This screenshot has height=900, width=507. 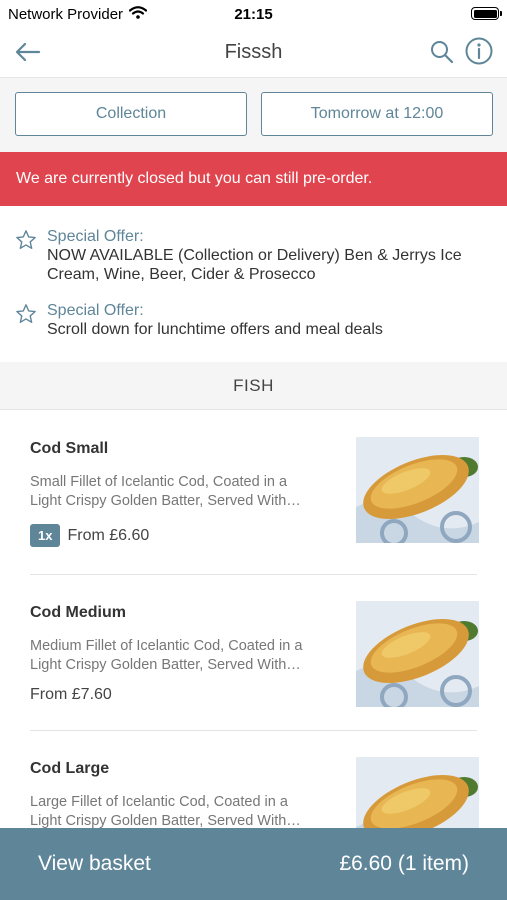 I want to click on arrow-left-icon, so click(x=28, y=52).